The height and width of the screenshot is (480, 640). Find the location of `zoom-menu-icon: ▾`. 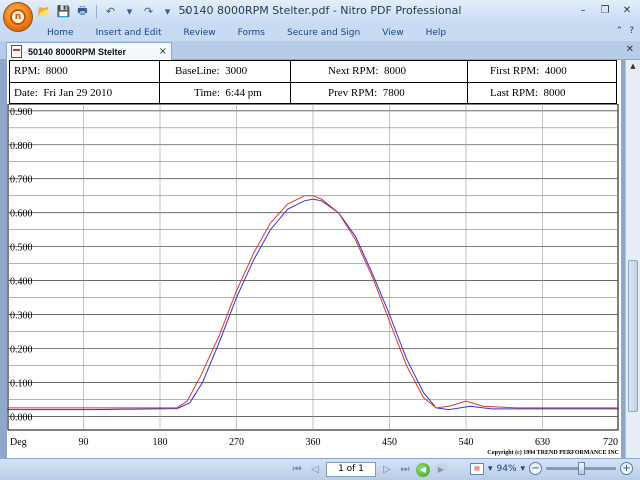

zoom-menu-icon: ▾ is located at coordinates (523, 469).